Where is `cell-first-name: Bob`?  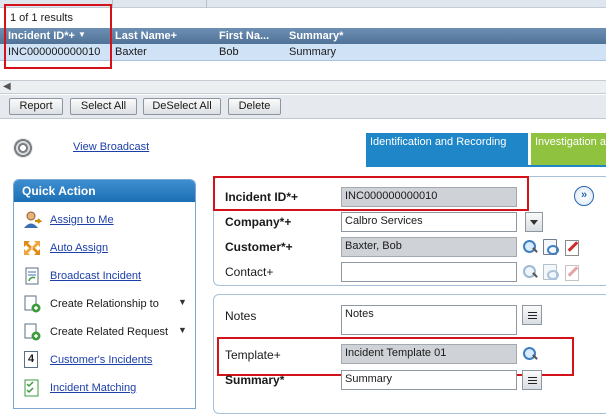 cell-first-name: Bob is located at coordinates (229, 52).